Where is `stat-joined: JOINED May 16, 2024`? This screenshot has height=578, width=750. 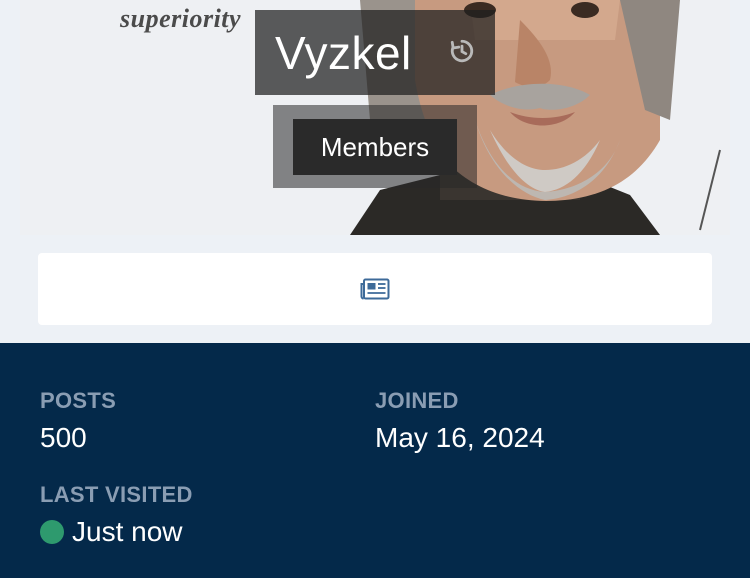
stat-joined: JOINED May 16, 2024 is located at coordinates (460, 421).